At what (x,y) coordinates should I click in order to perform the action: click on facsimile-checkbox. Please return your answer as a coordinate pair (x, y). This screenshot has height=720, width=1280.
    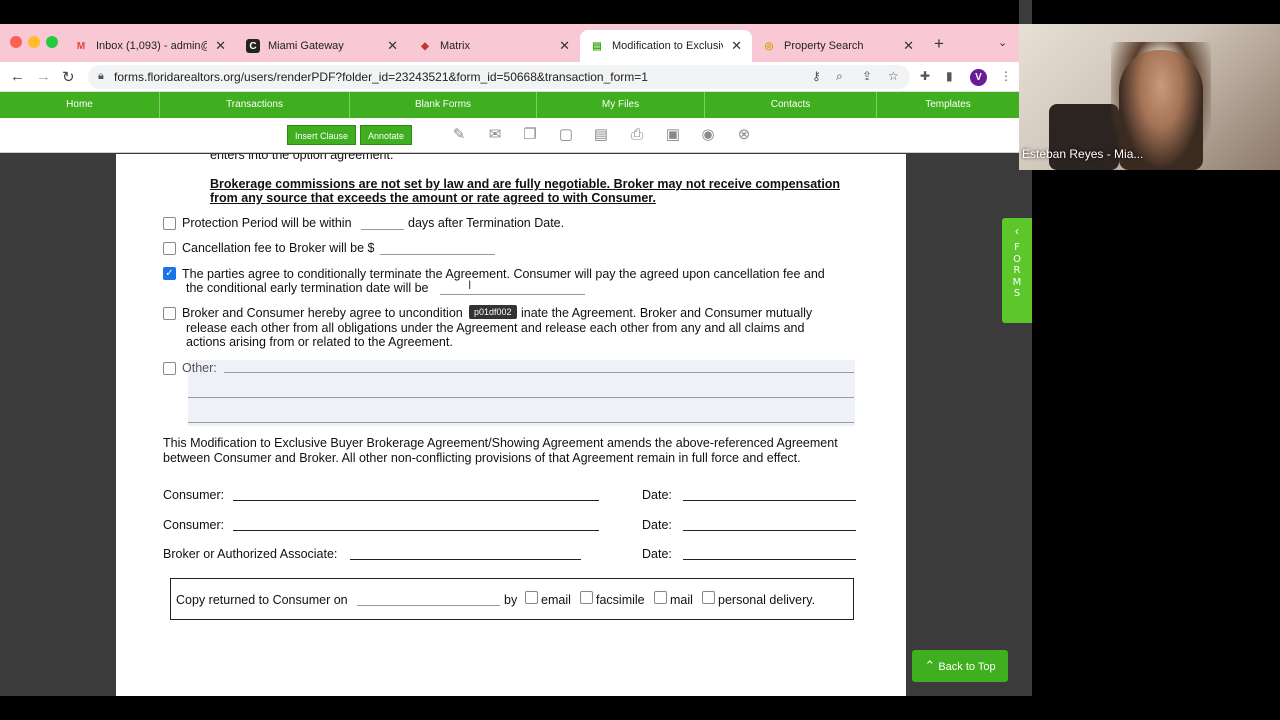
    Looking at the image, I should click on (586, 597).